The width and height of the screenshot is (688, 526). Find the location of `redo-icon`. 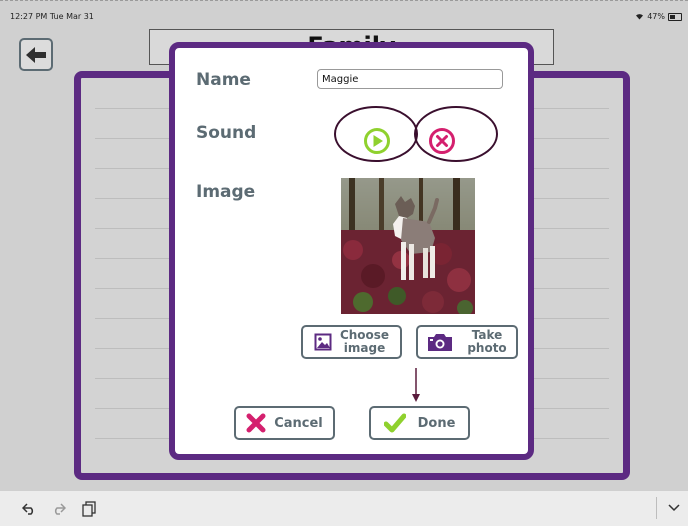

redo-icon is located at coordinates (59, 509).